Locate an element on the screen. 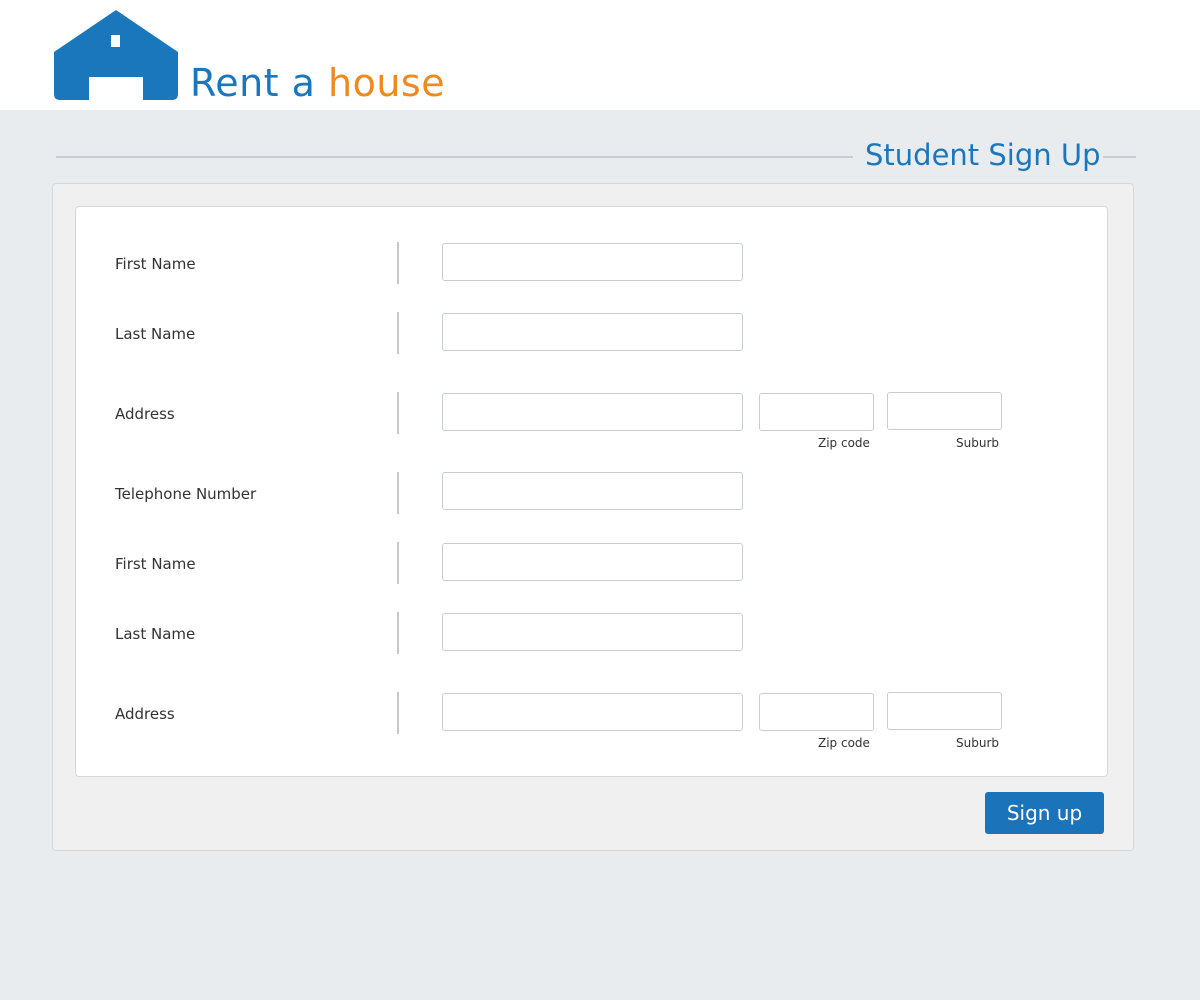  header: Rent a house is located at coordinates (600, 55).